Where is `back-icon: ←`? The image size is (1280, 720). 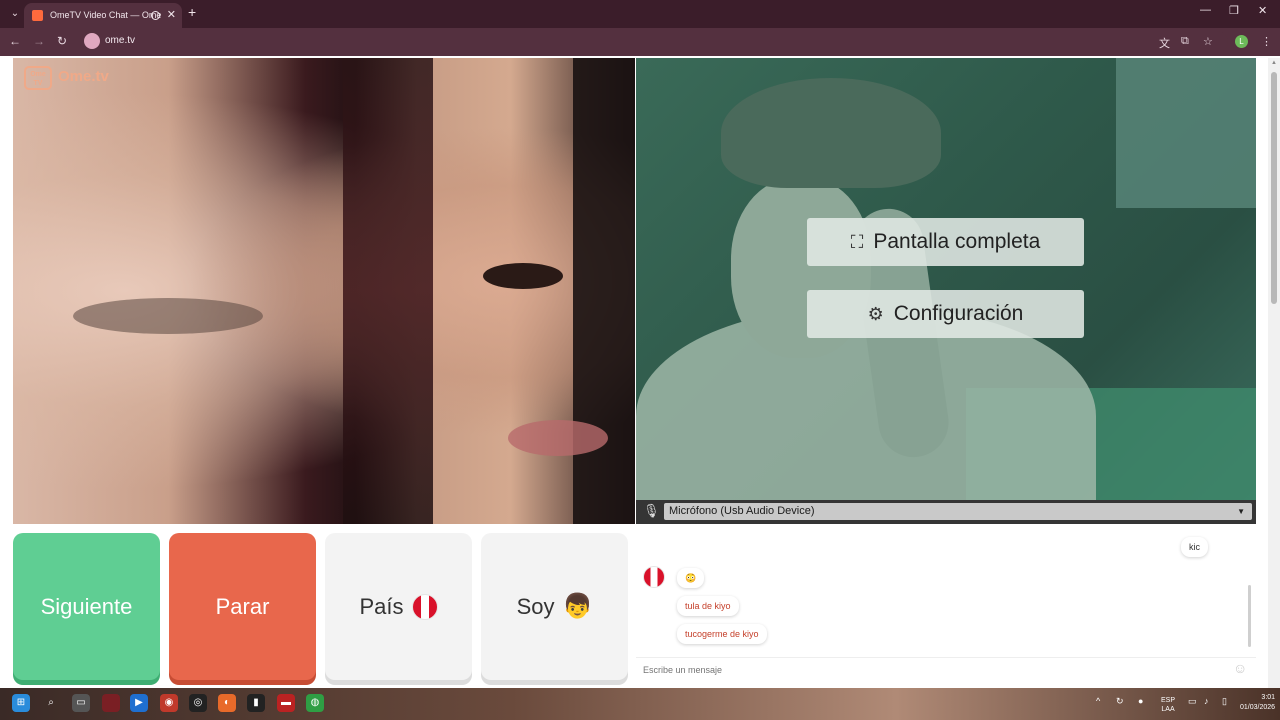
back-icon: ← is located at coordinates (15, 41).